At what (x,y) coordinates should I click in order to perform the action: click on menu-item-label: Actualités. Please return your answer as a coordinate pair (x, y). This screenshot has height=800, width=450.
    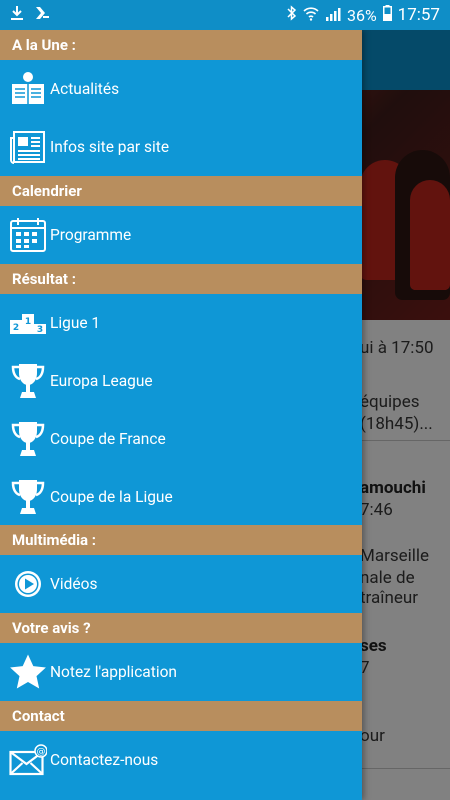
    Looking at the image, I should click on (85, 89).